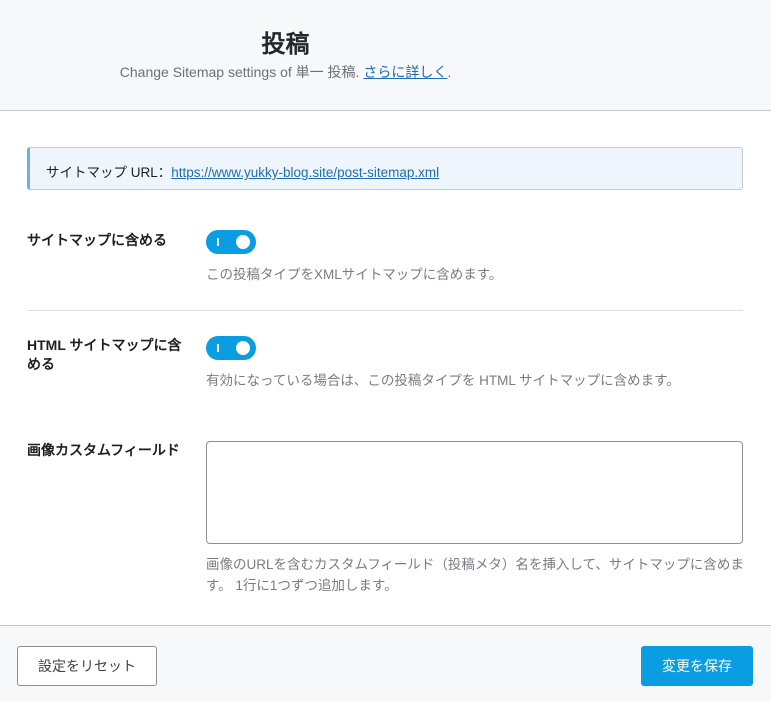  I want to click on subtitle-text: Change Sitemap settings of 単一 投稿., so click(239, 72).